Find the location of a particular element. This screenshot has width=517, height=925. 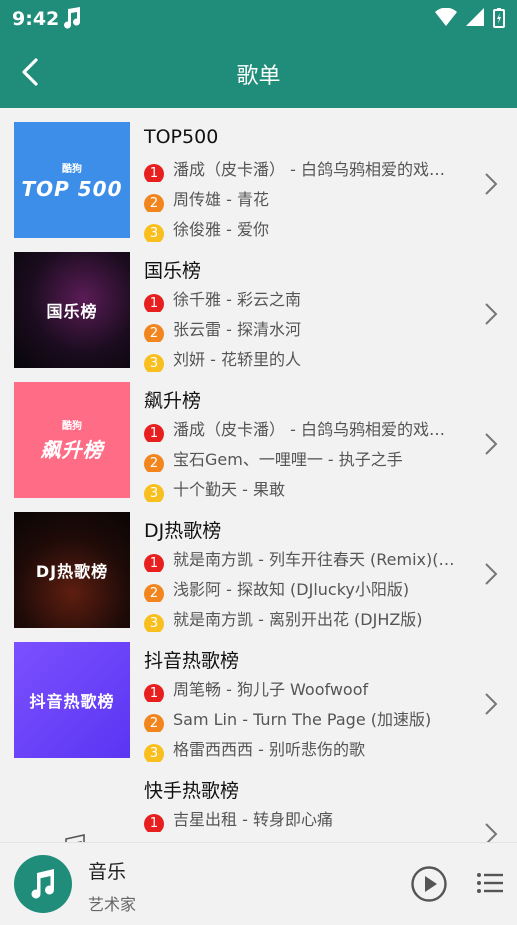

song-text: 格雷西西西 - 别听悲伤的歌 is located at coordinates (269, 749).